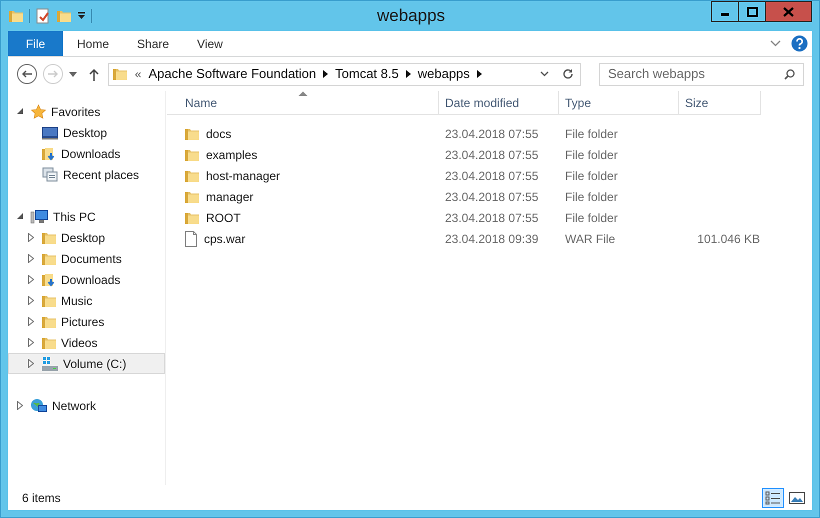 The height and width of the screenshot is (518, 820). What do you see at coordinates (243, 175) in the screenshot?
I see `file-name: host-manager` at bounding box center [243, 175].